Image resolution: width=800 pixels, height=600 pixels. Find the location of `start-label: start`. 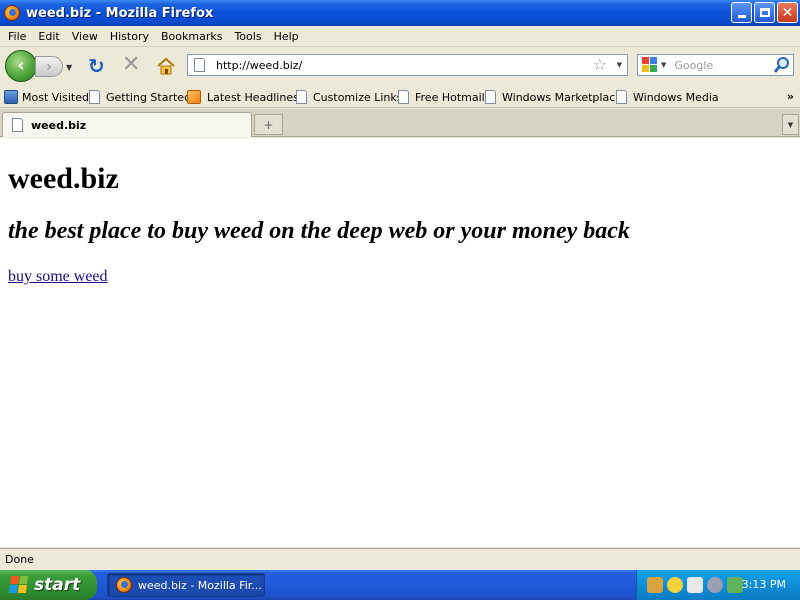

start-label: start is located at coordinates (57, 585).